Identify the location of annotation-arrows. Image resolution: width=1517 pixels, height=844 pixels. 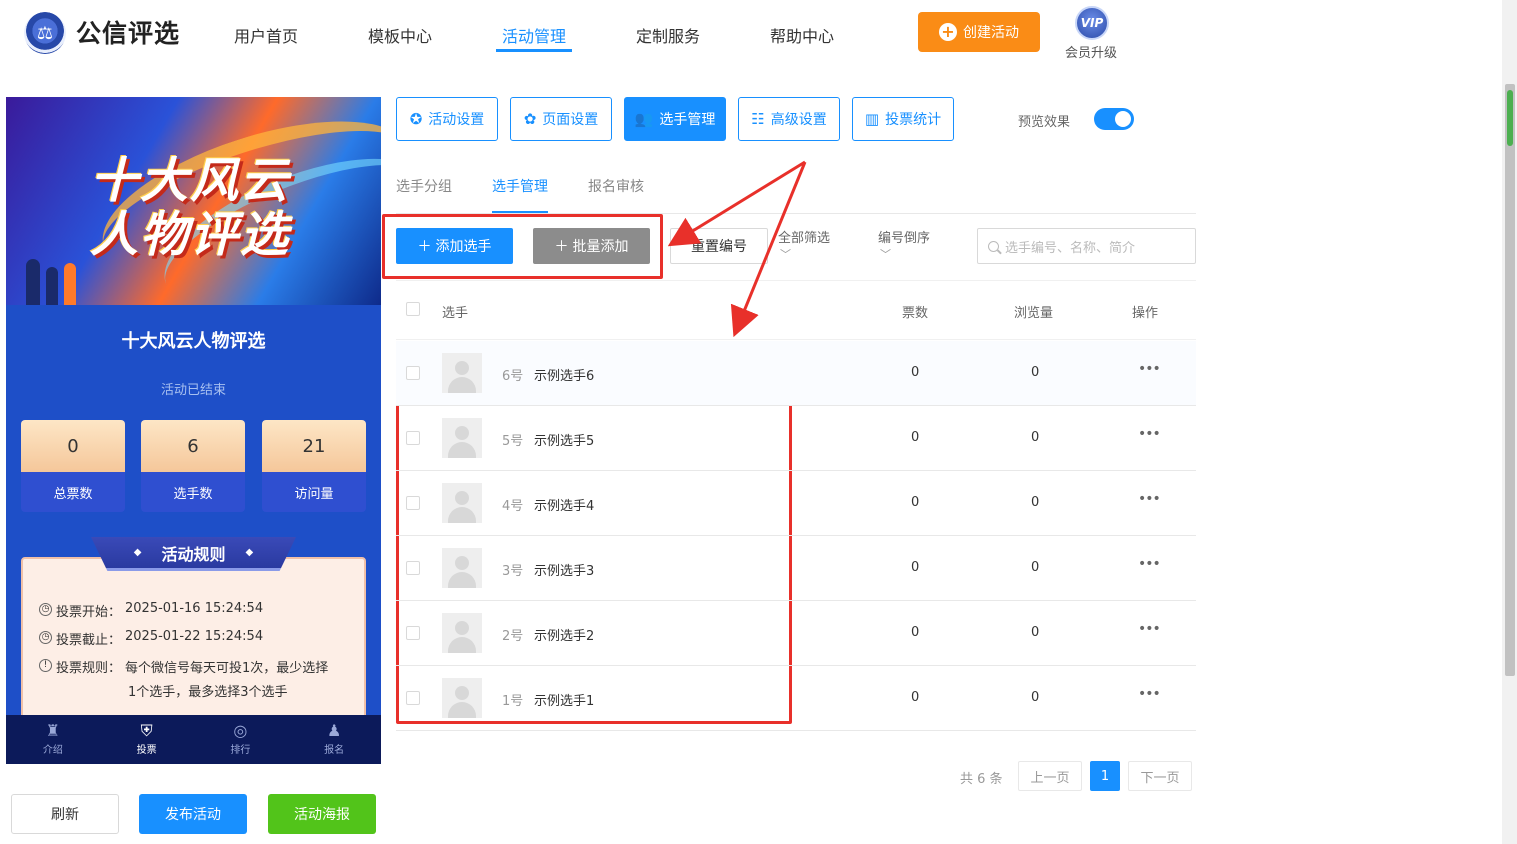
(737, 249).